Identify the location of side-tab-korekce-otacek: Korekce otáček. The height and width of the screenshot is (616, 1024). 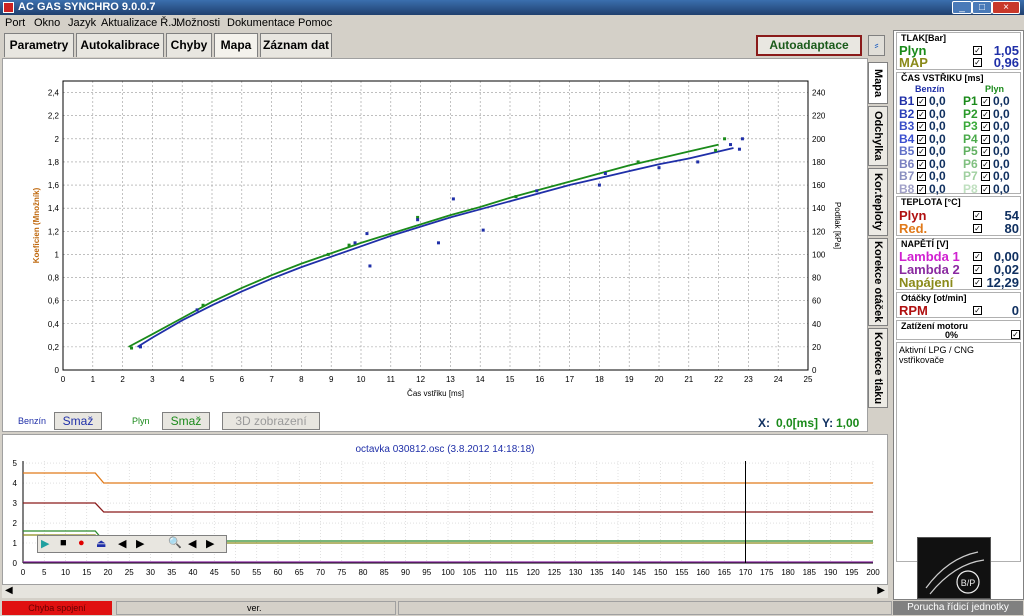
(878, 282).